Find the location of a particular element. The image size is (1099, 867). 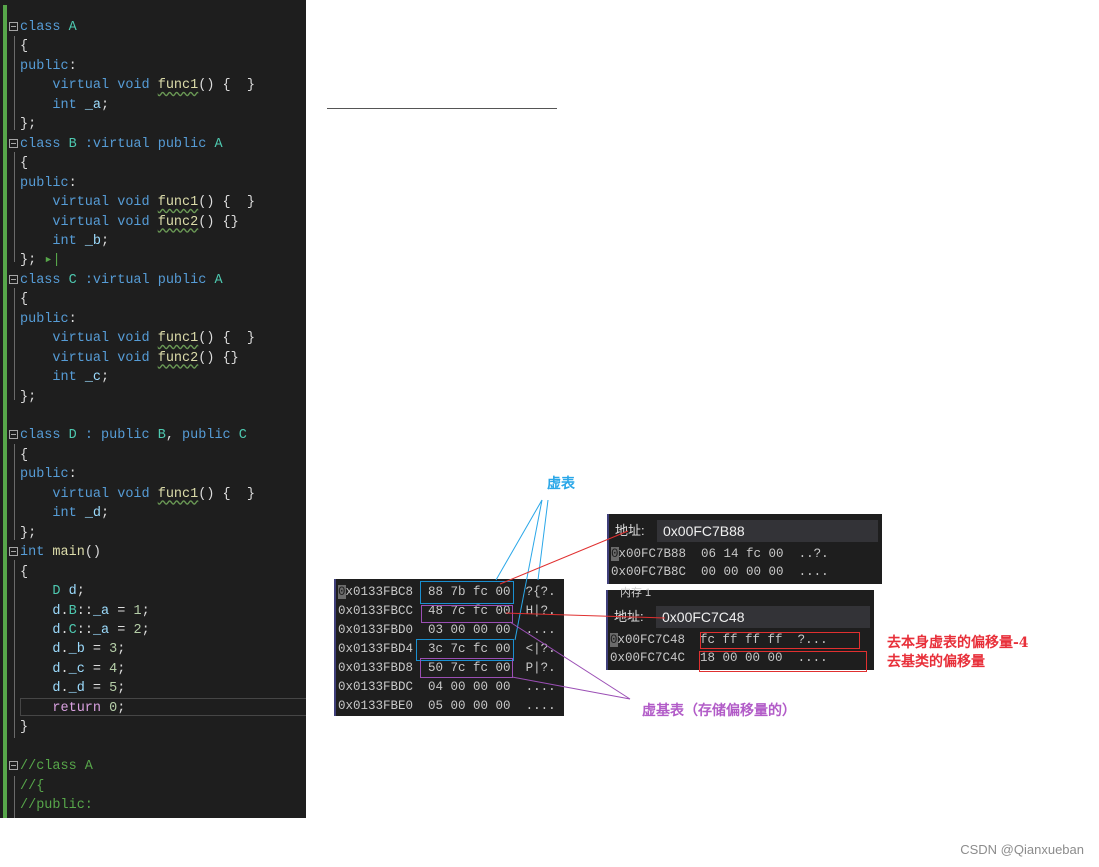

code-token: } is located at coordinates (24, 728).